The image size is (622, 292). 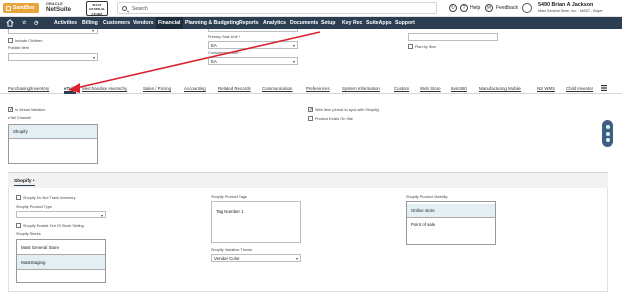 What do you see at coordinates (30, 109) in the screenshot?
I see `is-virtual-variation-label: Is Virtual Variation` at bounding box center [30, 109].